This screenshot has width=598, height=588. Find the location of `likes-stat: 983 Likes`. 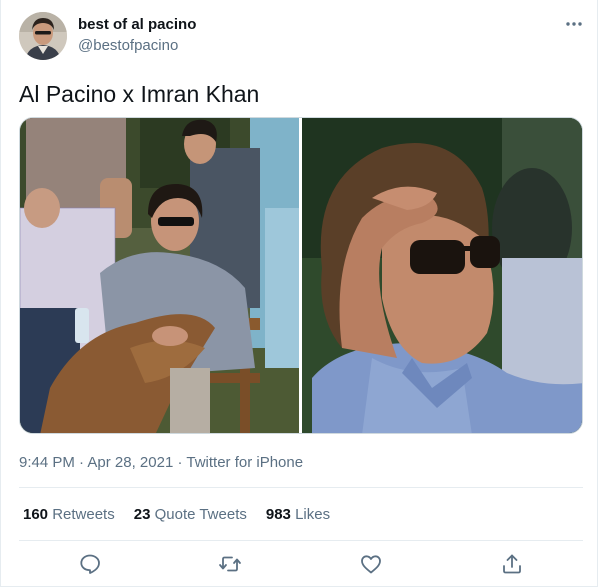

likes-stat: 983 Likes is located at coordinates (298, 515).